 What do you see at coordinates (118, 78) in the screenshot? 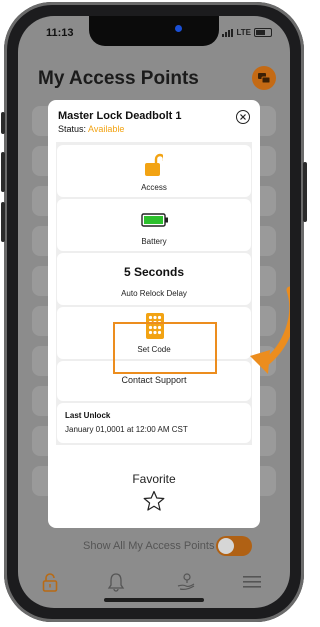
I see `page-title: My Access Points` at bounding box center [118, 78].